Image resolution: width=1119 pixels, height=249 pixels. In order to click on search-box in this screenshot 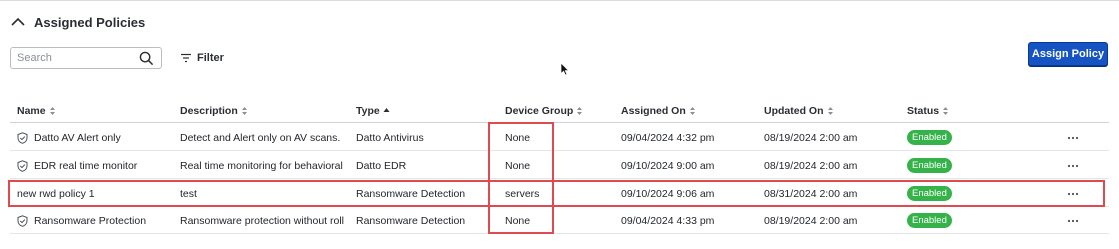, I will do `click(86, 58)`.